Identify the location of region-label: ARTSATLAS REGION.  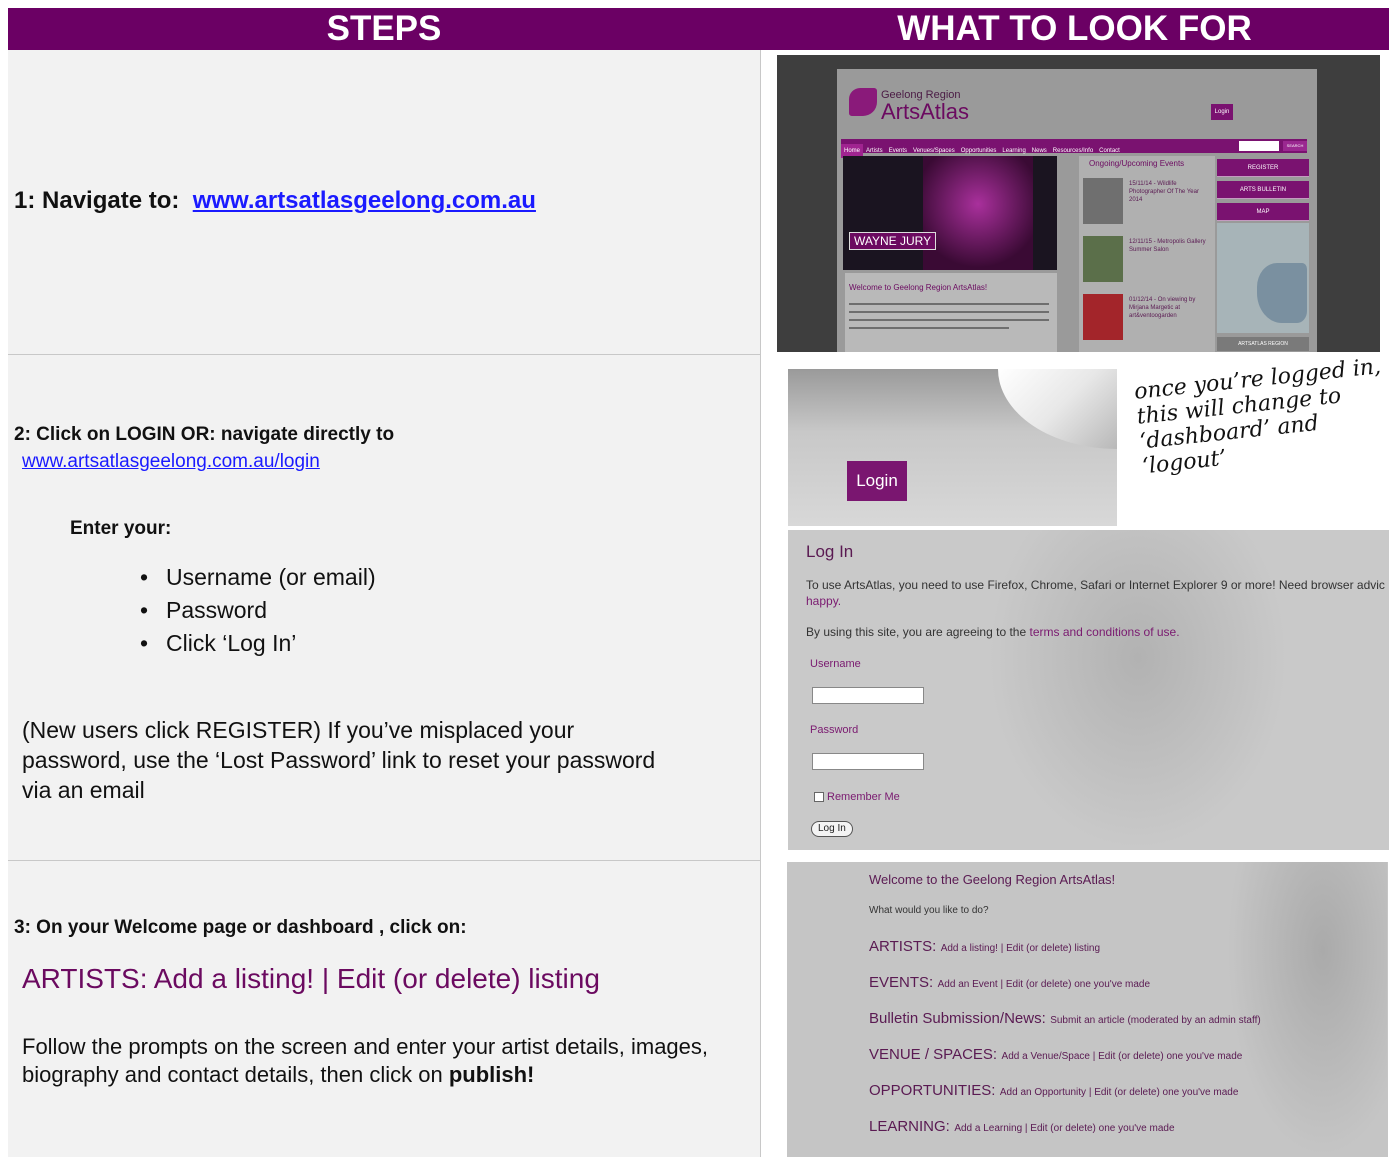
(1263, 344).